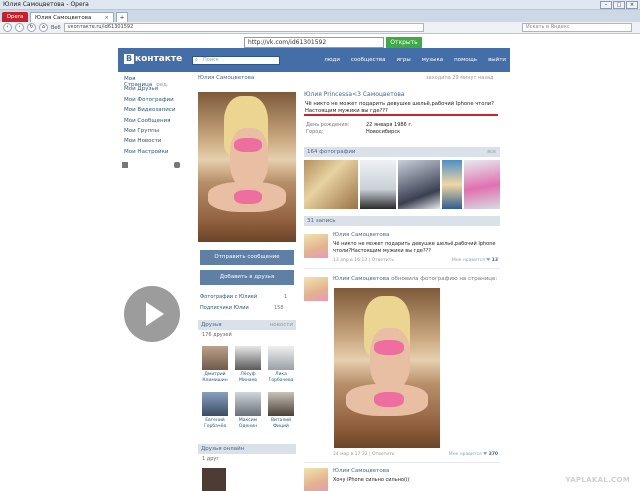 This screenshot has width=640, height=491. What do you see at coordinates (368, 60) in the screenshot?
I see `nav-communities: сообщества` at bounding box center [368, 60].